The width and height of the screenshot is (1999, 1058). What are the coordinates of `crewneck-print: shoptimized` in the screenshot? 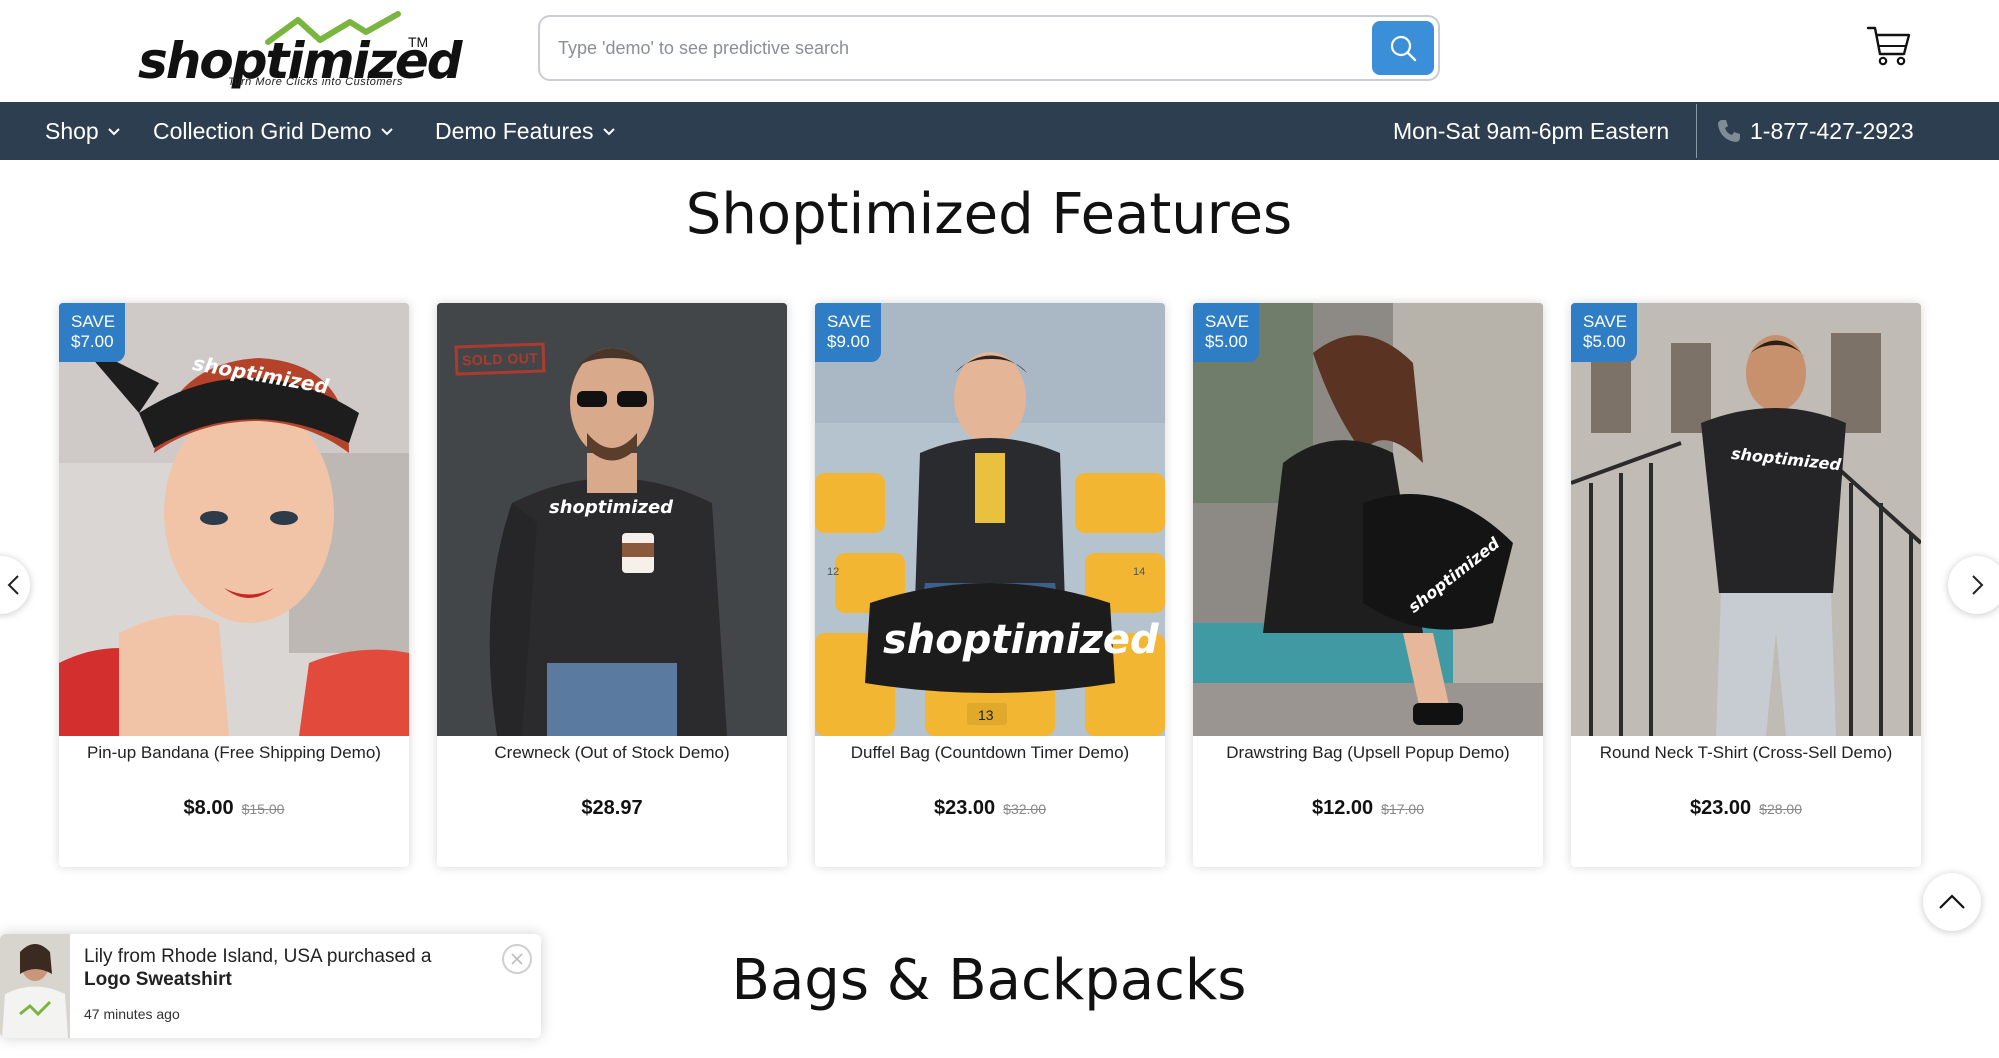 It's located at (611, 507).